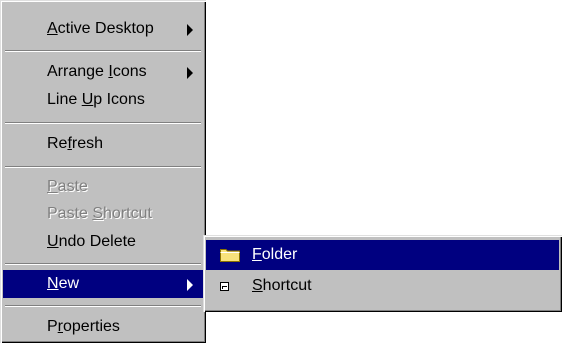  What do you see at coordinates (75, 143) in the screenshot?
I see `menu-item-label: Refresh` at bounding box center [75, 143].